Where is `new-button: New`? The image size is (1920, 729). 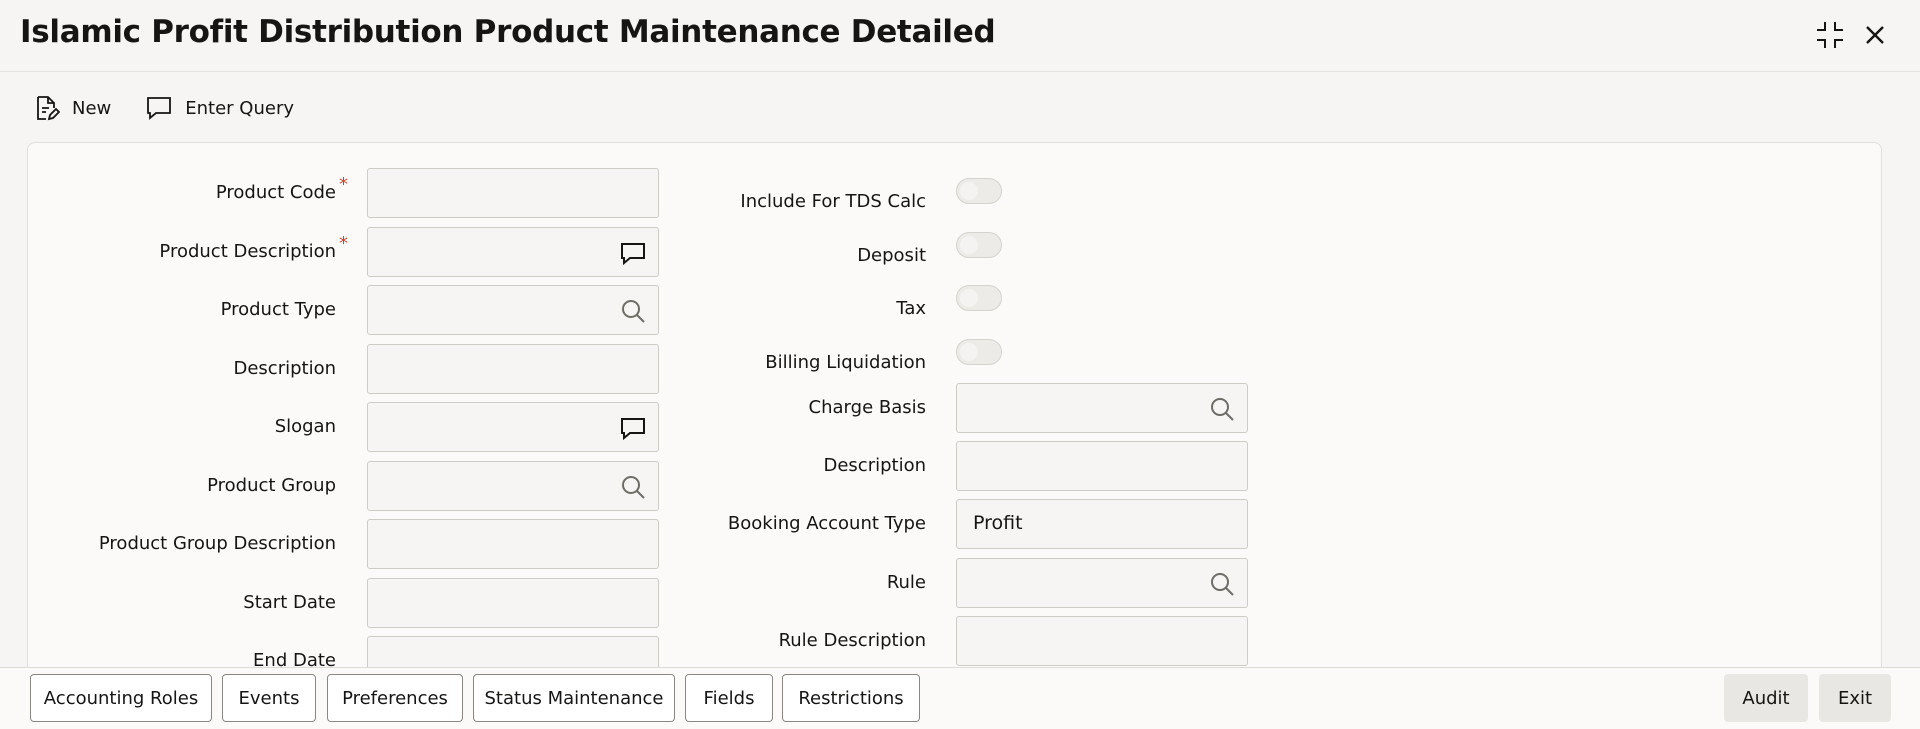 new-button: New is located at coordinates (71, 108).